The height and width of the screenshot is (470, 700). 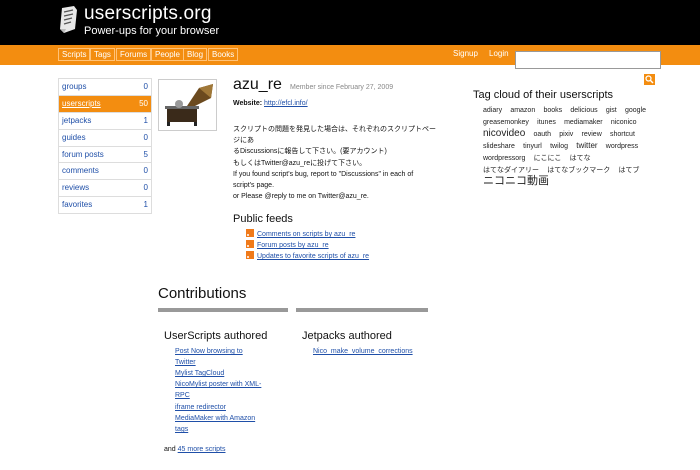 I want to click on avatar, so click(x=187, y=105).